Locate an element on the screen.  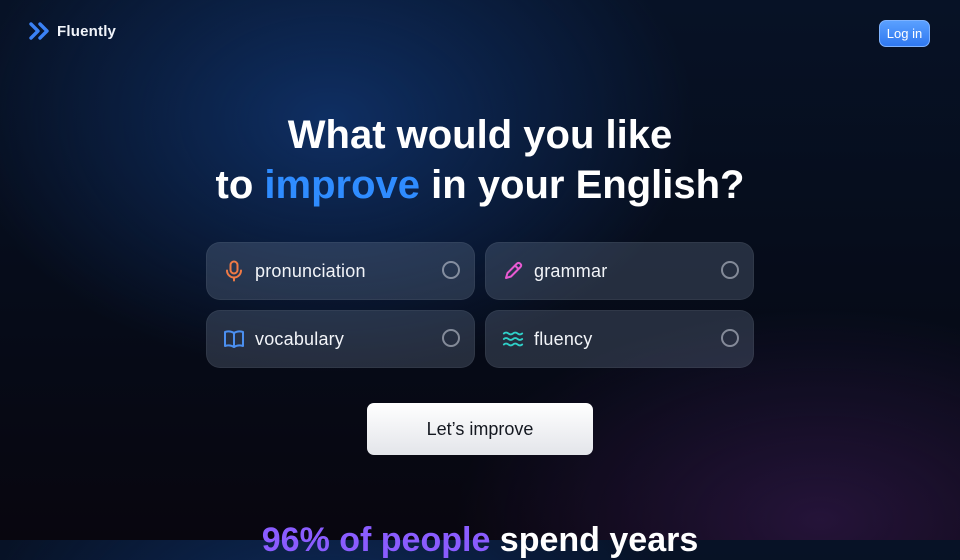
option-pronunciation: pronunciation is located at coordinates (340, 271).